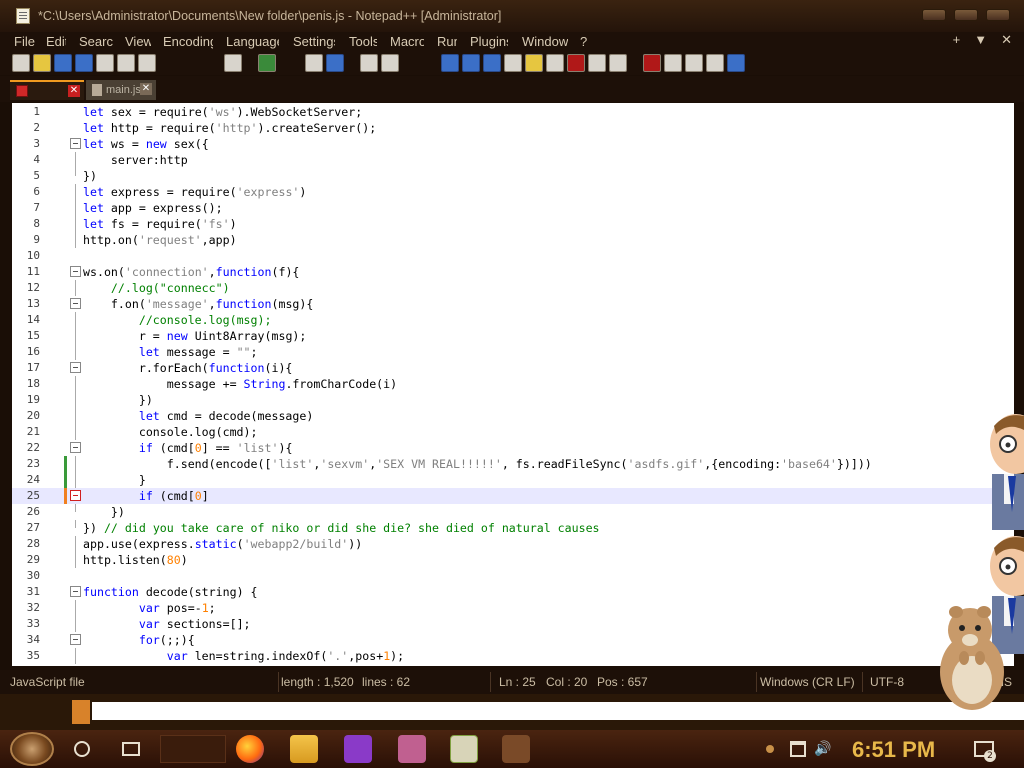 The height and width of the screenshot is (768, 1024). What do you see at coordinates (618, 63) in the screenshot?
I see `eye-icon` at bounding box center [618, 63].